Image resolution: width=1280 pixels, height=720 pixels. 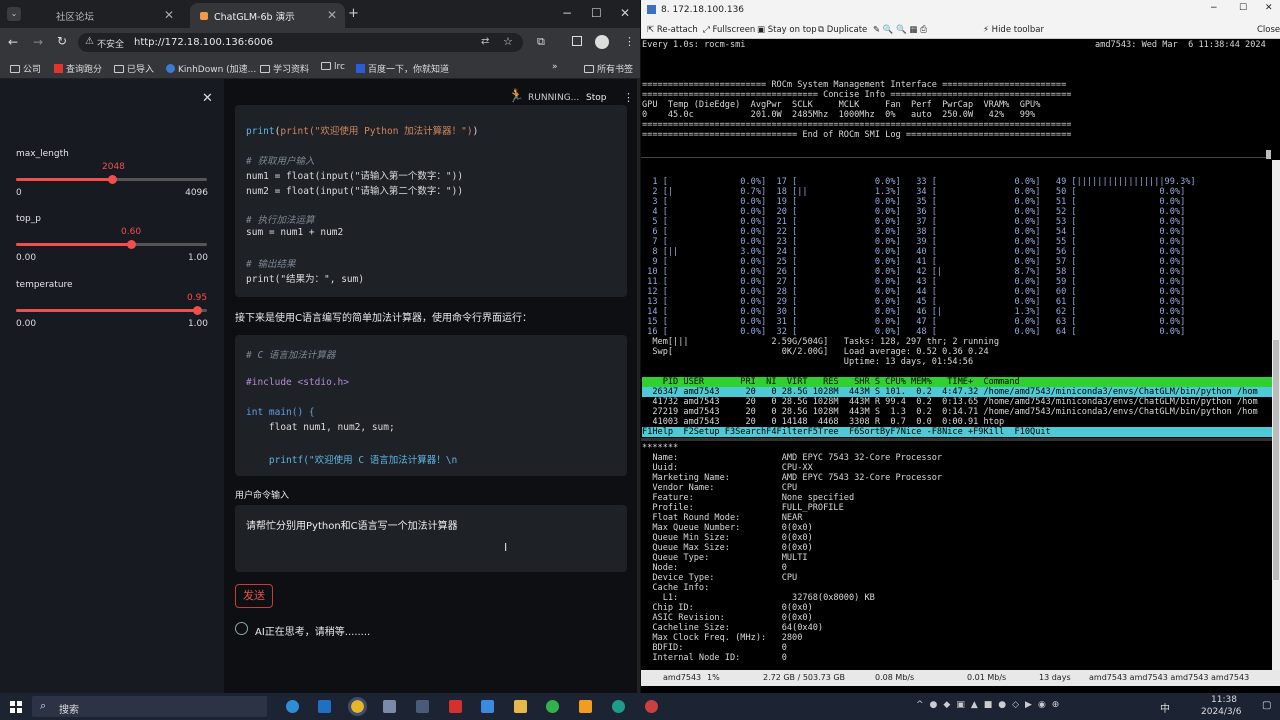 I want to click on hide-toolbar-button: ⚡ Hide toolbar, so click(x=1013, y=30).